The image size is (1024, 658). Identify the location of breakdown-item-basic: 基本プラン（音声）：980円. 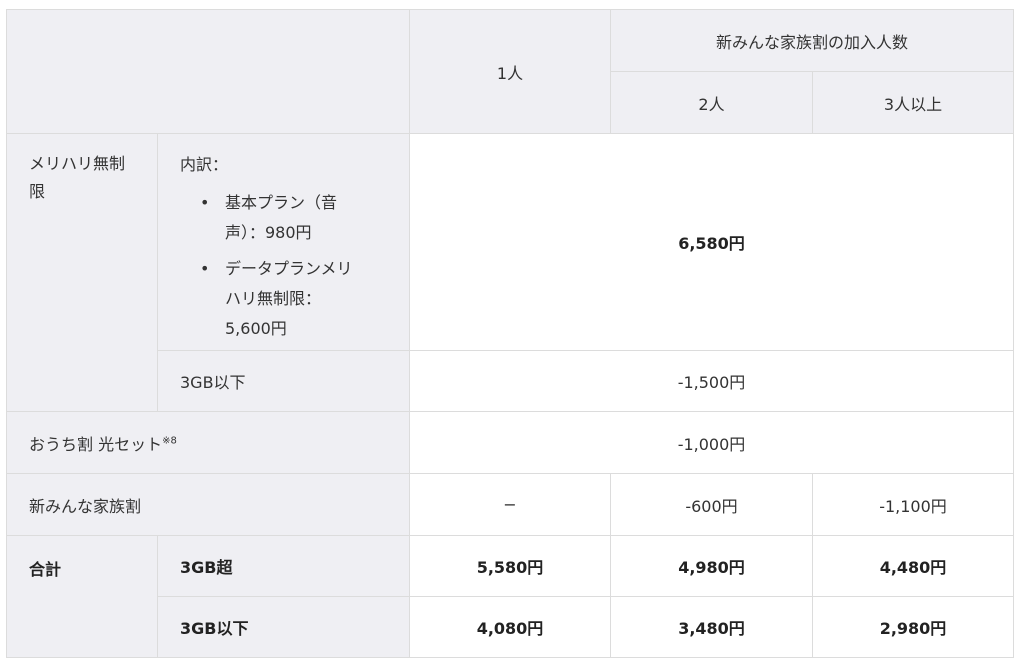
(281, 217).